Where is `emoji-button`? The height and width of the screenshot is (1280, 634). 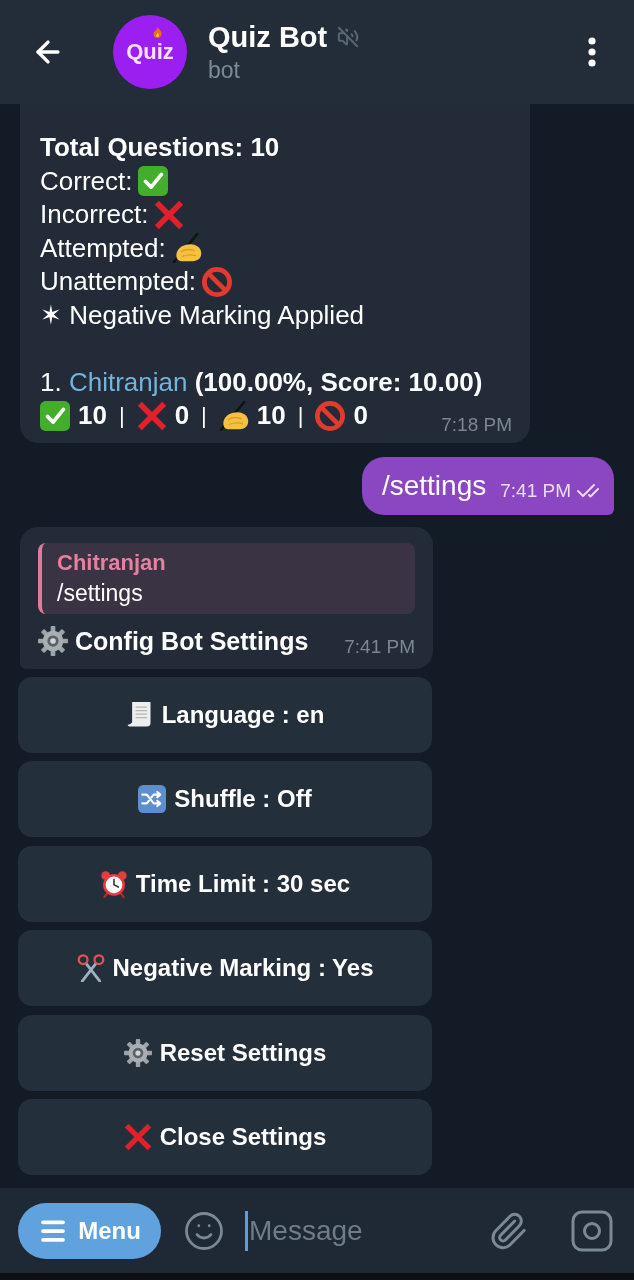
emoji-button is located at coordinates (204, 1230).